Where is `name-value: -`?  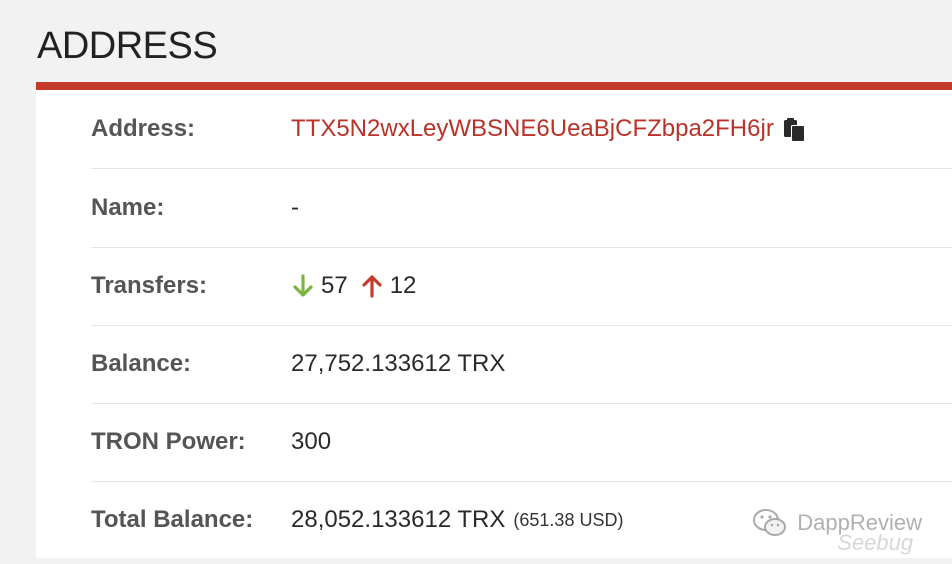
name-value: - is located at coordinates (295, 207).